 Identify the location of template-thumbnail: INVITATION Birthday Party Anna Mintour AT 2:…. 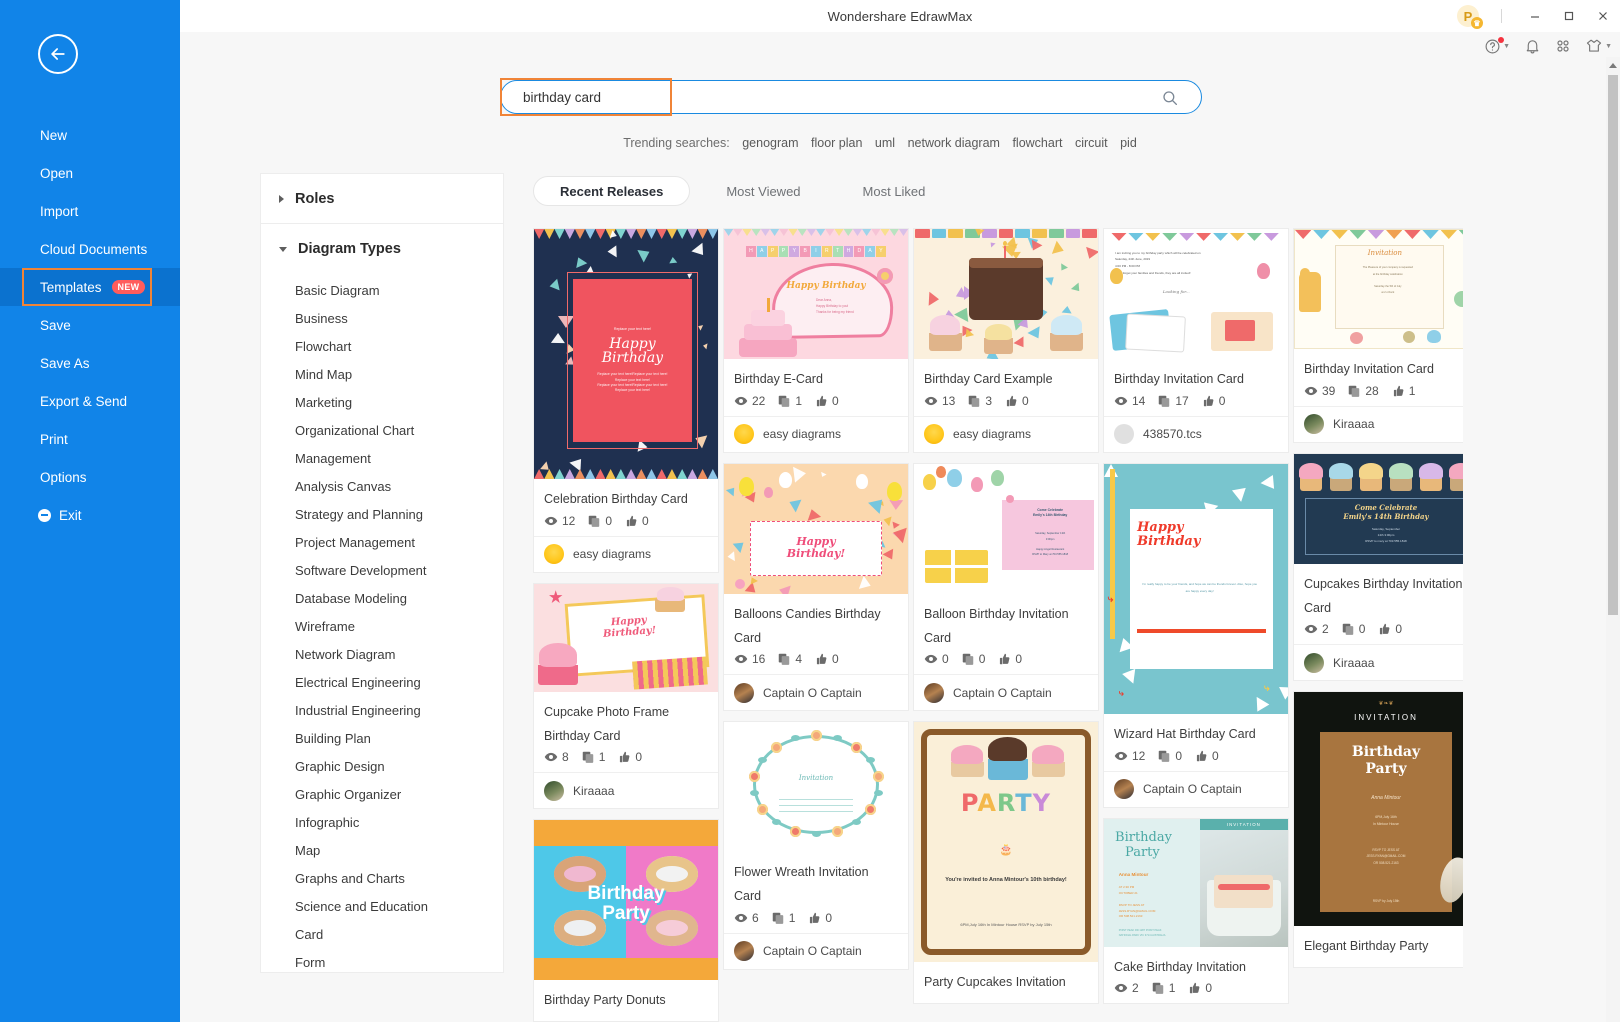
(1196, 882).